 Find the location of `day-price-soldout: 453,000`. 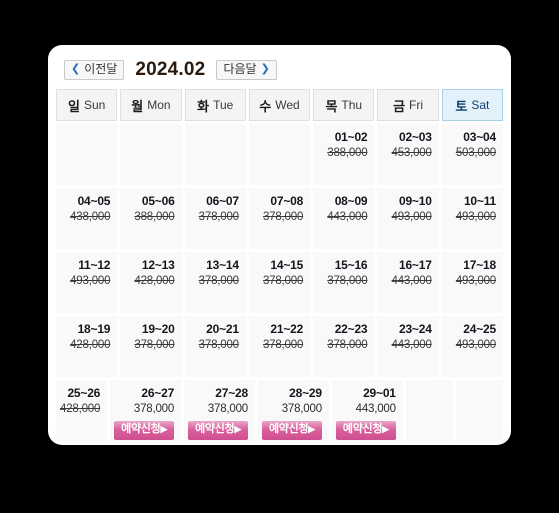

day-price-soldout: 453,000 is located at coordinates (411, 153).